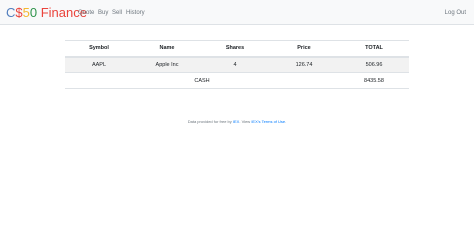  What do you see at coordinates (33, 12) in the screenshot?
I see `brand-part-0: 0` at bounding box center [33, 12].